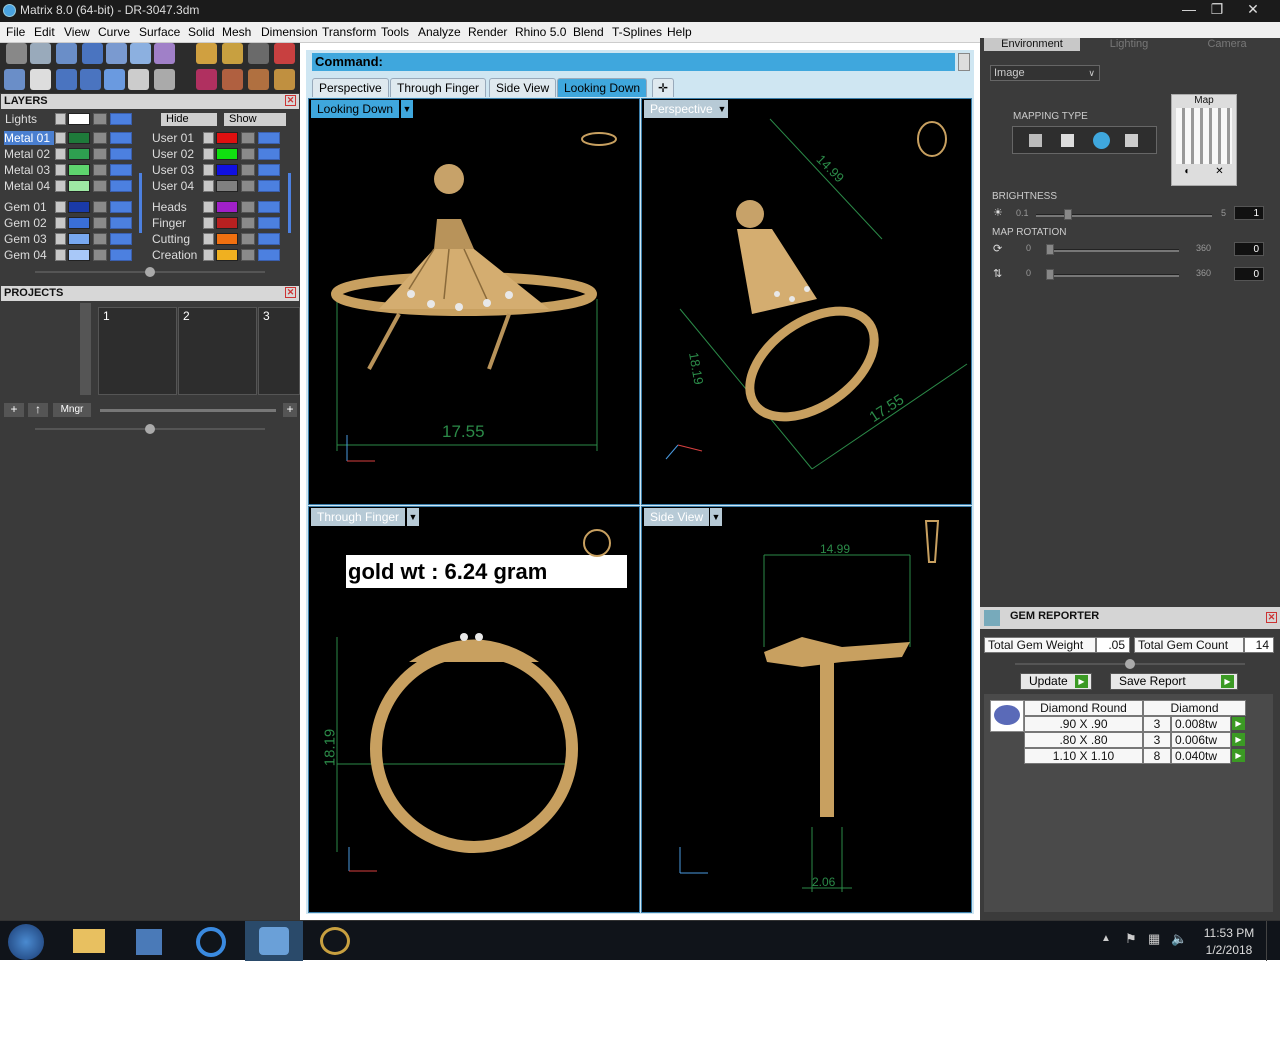  What do you see at coordinates (1067, 140) in the screenshot?
I see `box-map-icon` at bounding box center [1067, 140].